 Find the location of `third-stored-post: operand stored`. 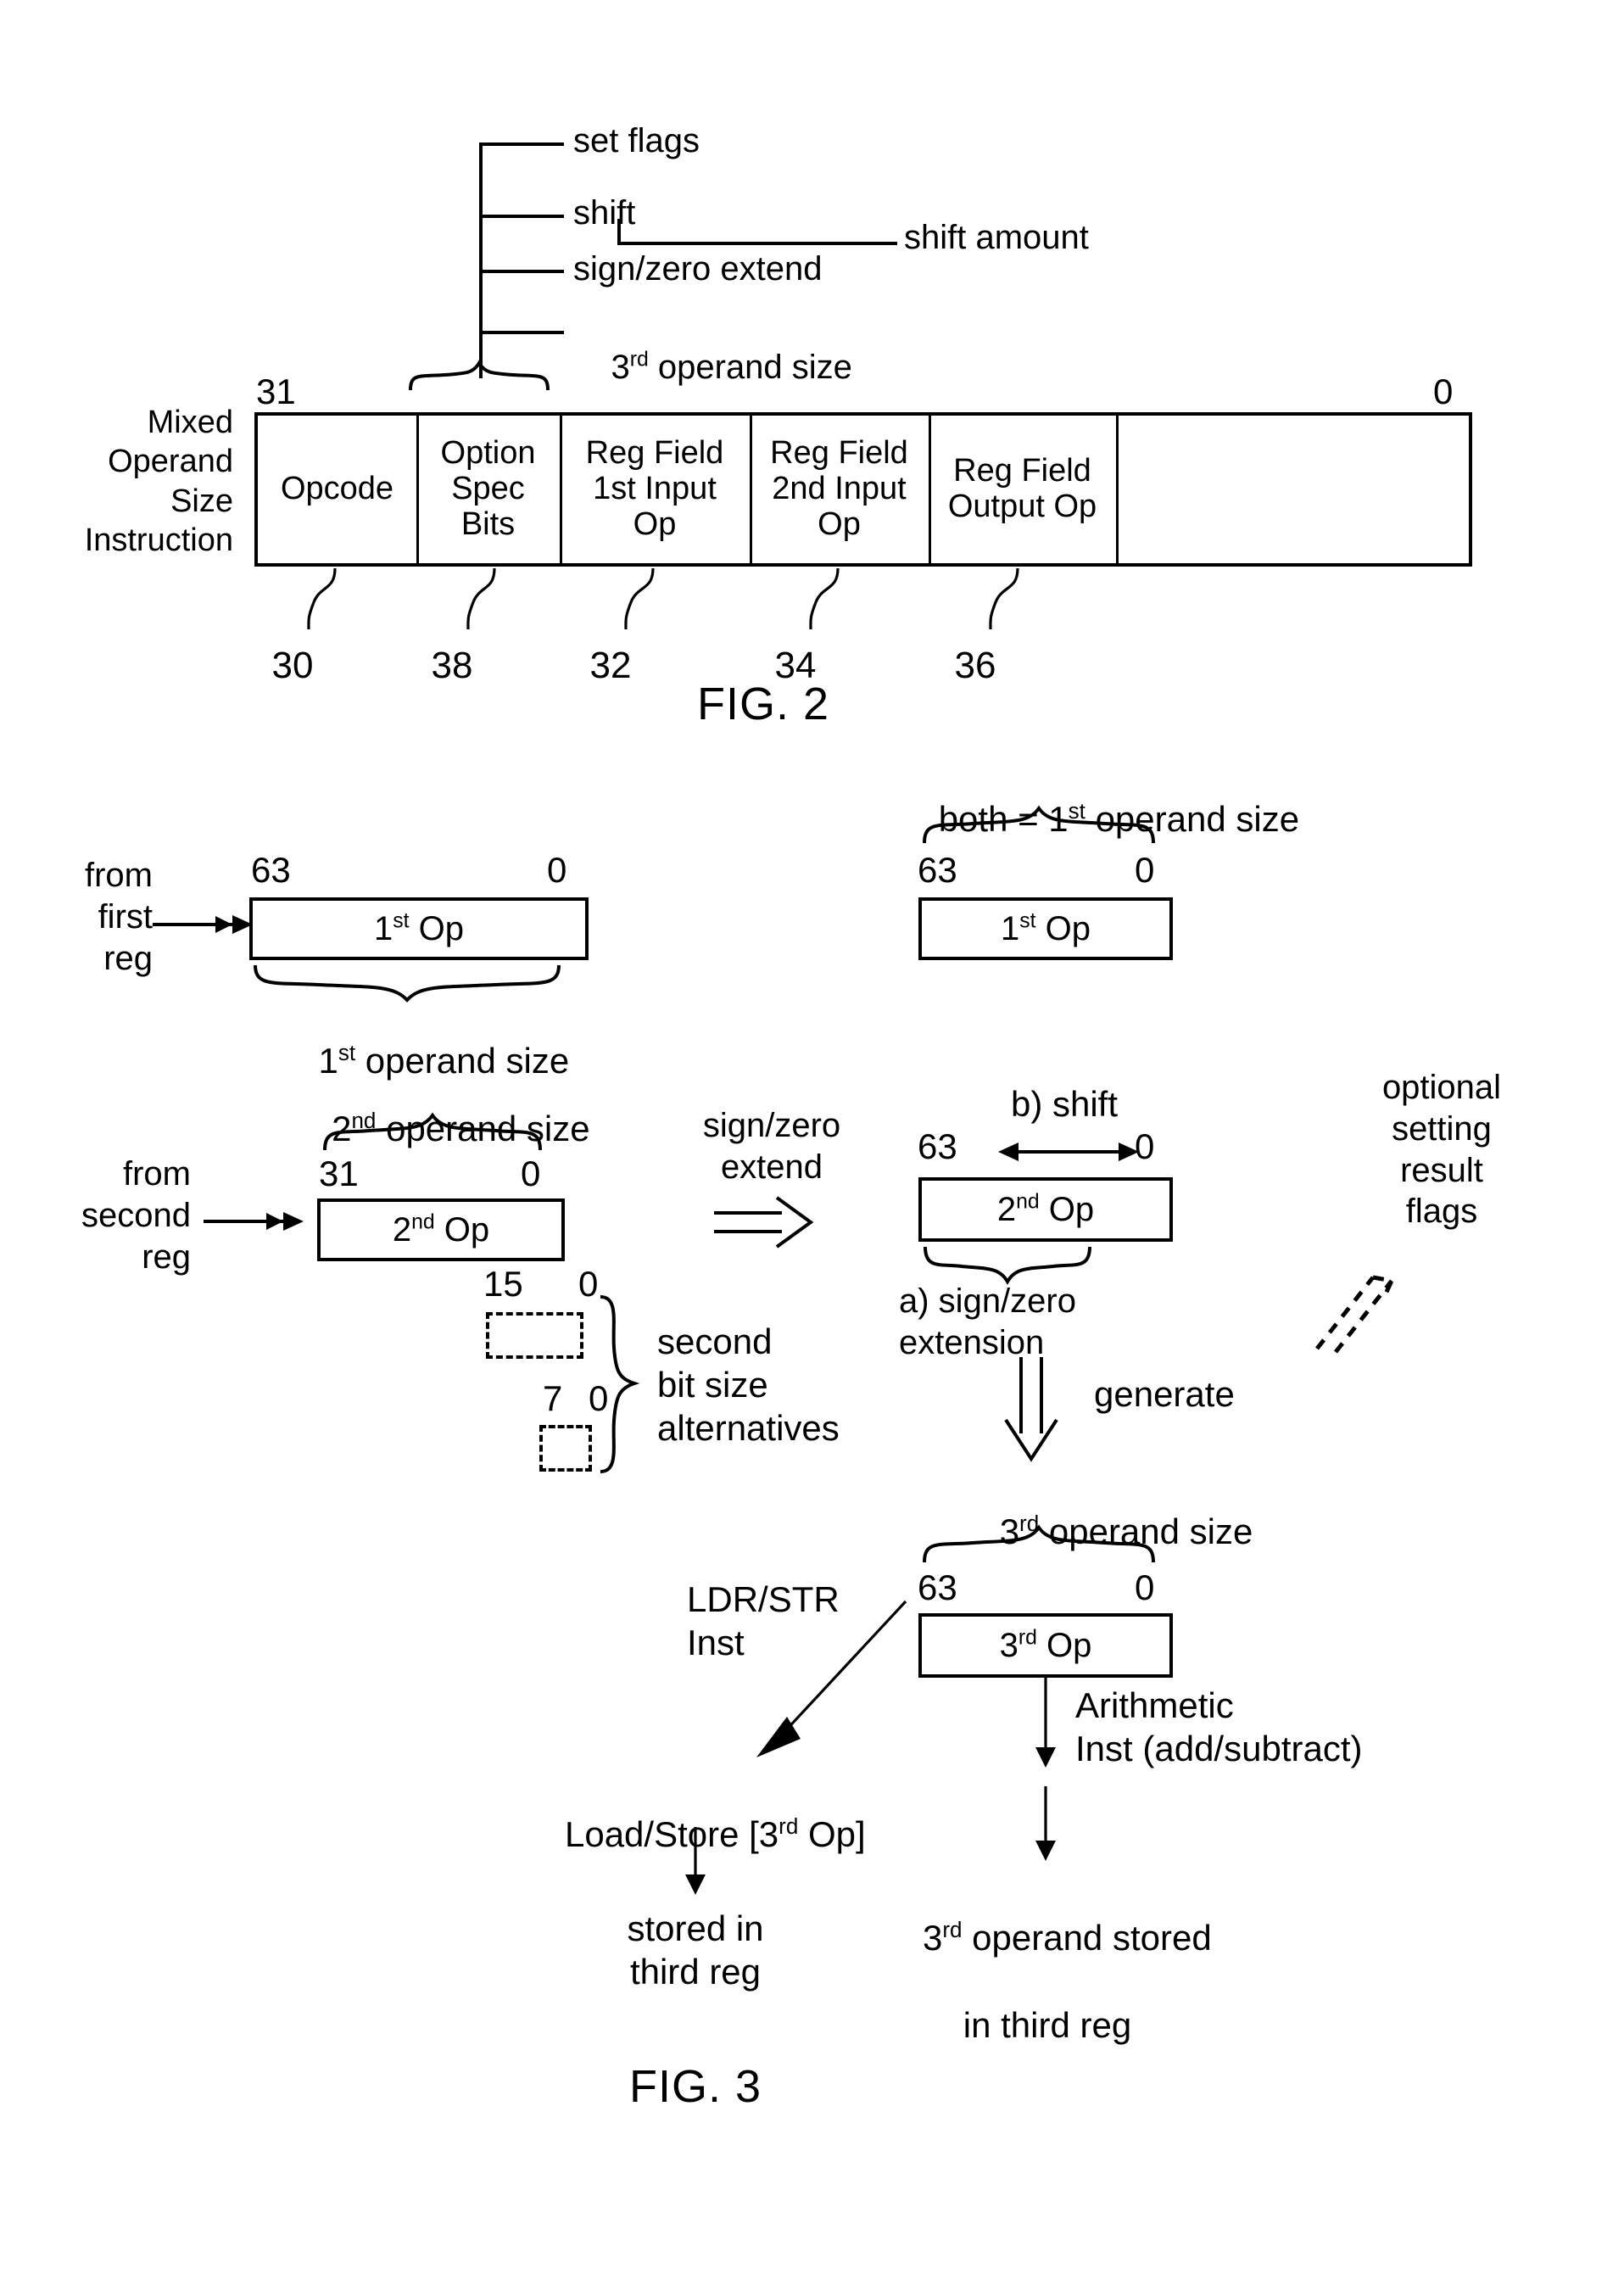

third-stored-post: operand stored is located at coordinates (1087, 1938).